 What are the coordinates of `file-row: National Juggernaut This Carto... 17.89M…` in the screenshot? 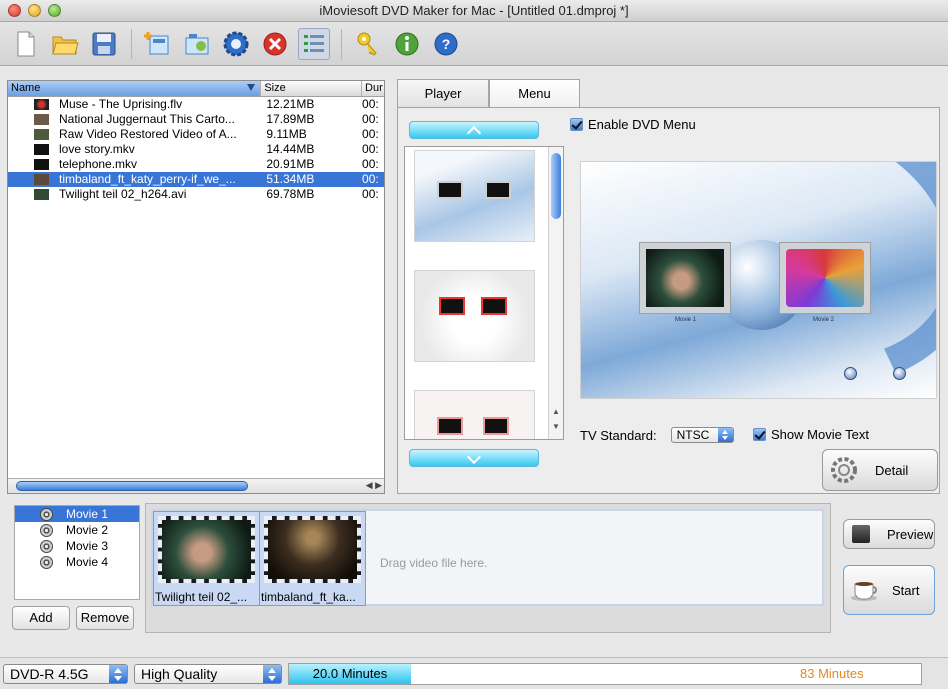 It's located at (196, 119).